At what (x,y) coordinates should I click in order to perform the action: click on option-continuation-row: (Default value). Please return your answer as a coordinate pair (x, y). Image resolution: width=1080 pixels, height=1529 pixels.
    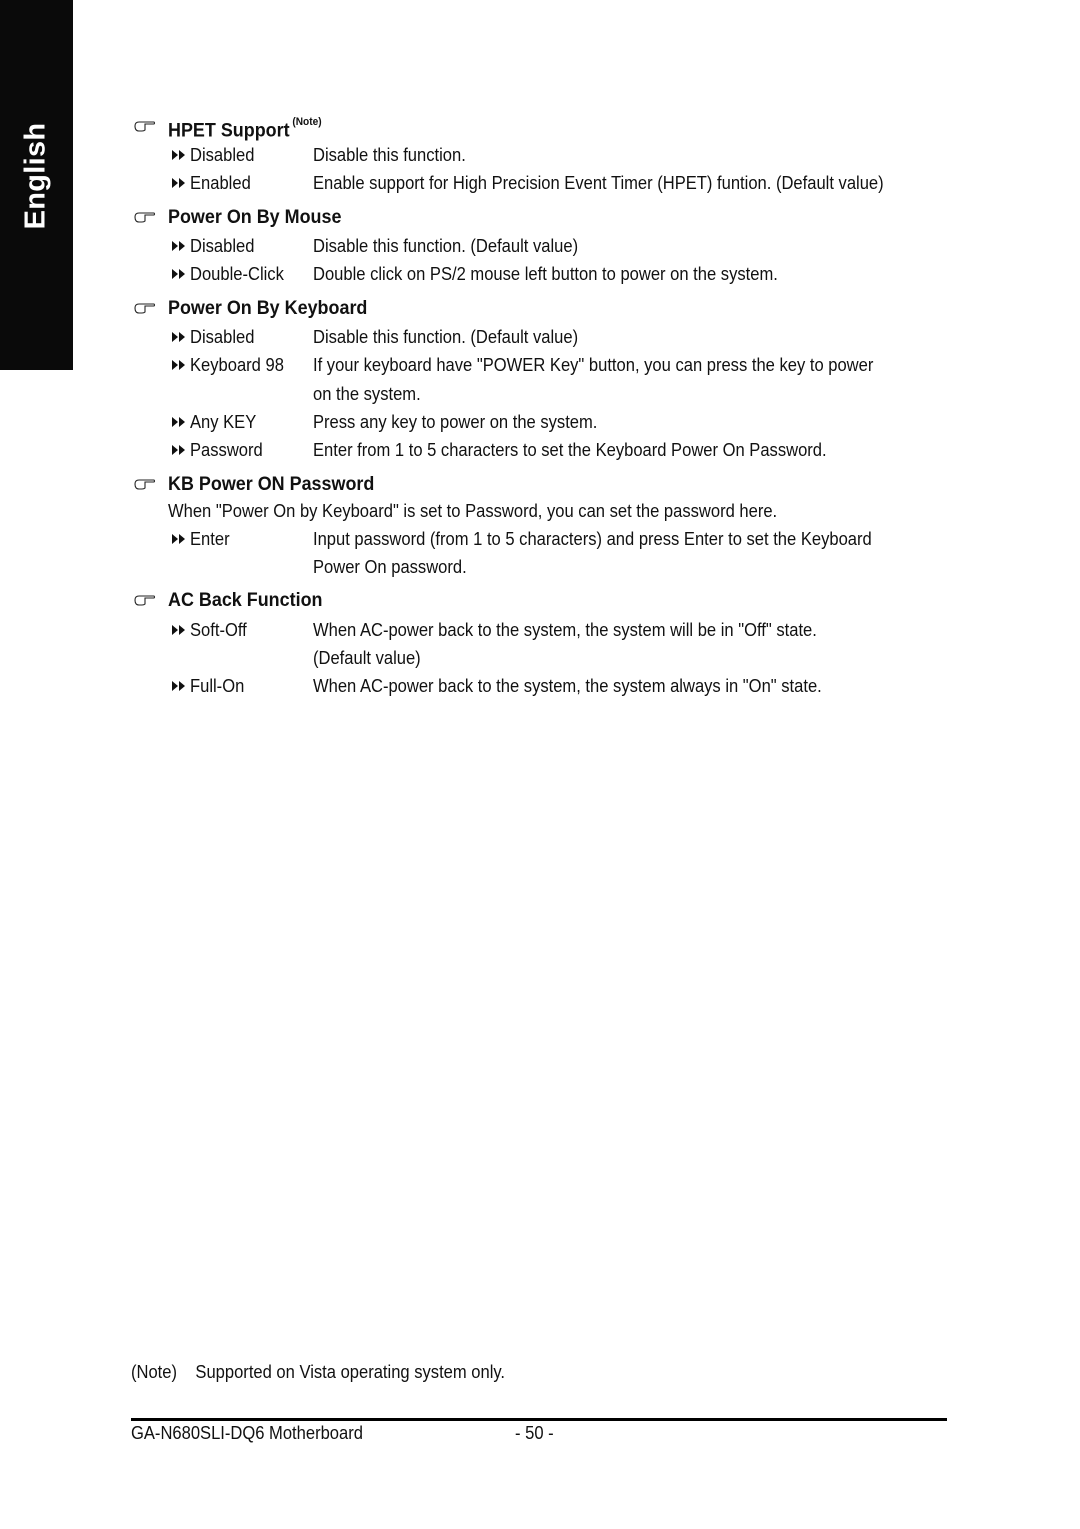
    Looking at the image, I should click on (540, 659).